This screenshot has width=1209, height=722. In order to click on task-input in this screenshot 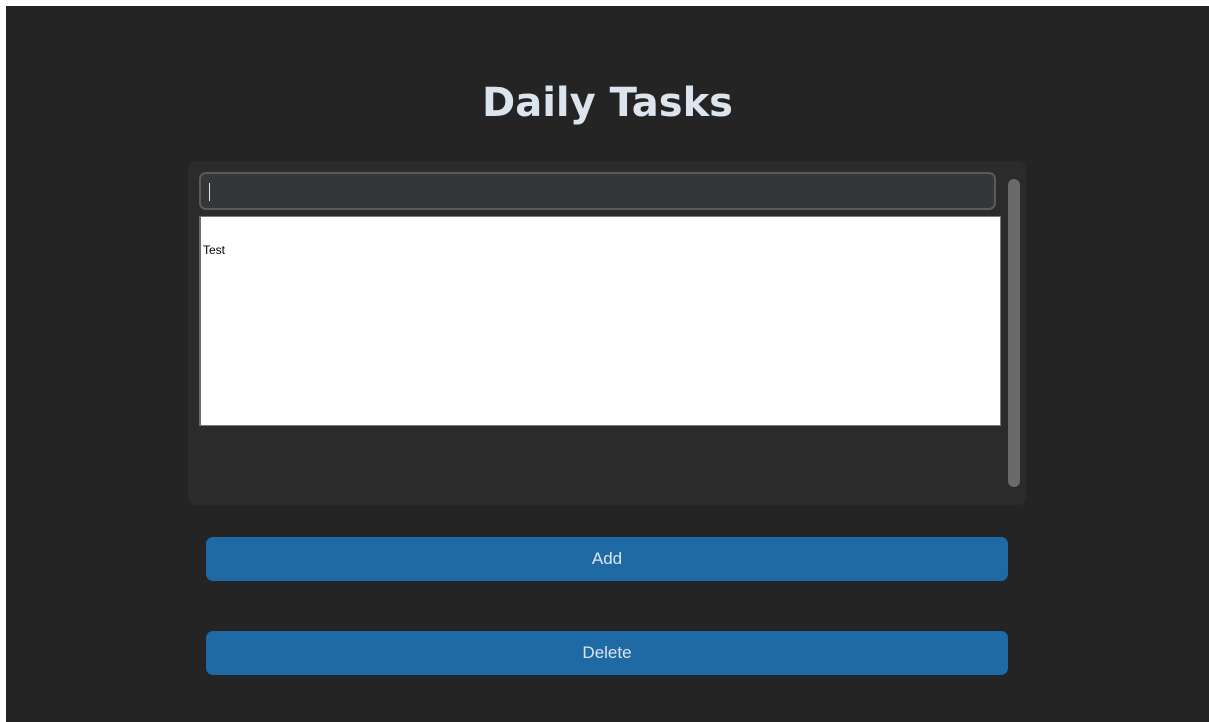, I will do `click(597, 191)`.